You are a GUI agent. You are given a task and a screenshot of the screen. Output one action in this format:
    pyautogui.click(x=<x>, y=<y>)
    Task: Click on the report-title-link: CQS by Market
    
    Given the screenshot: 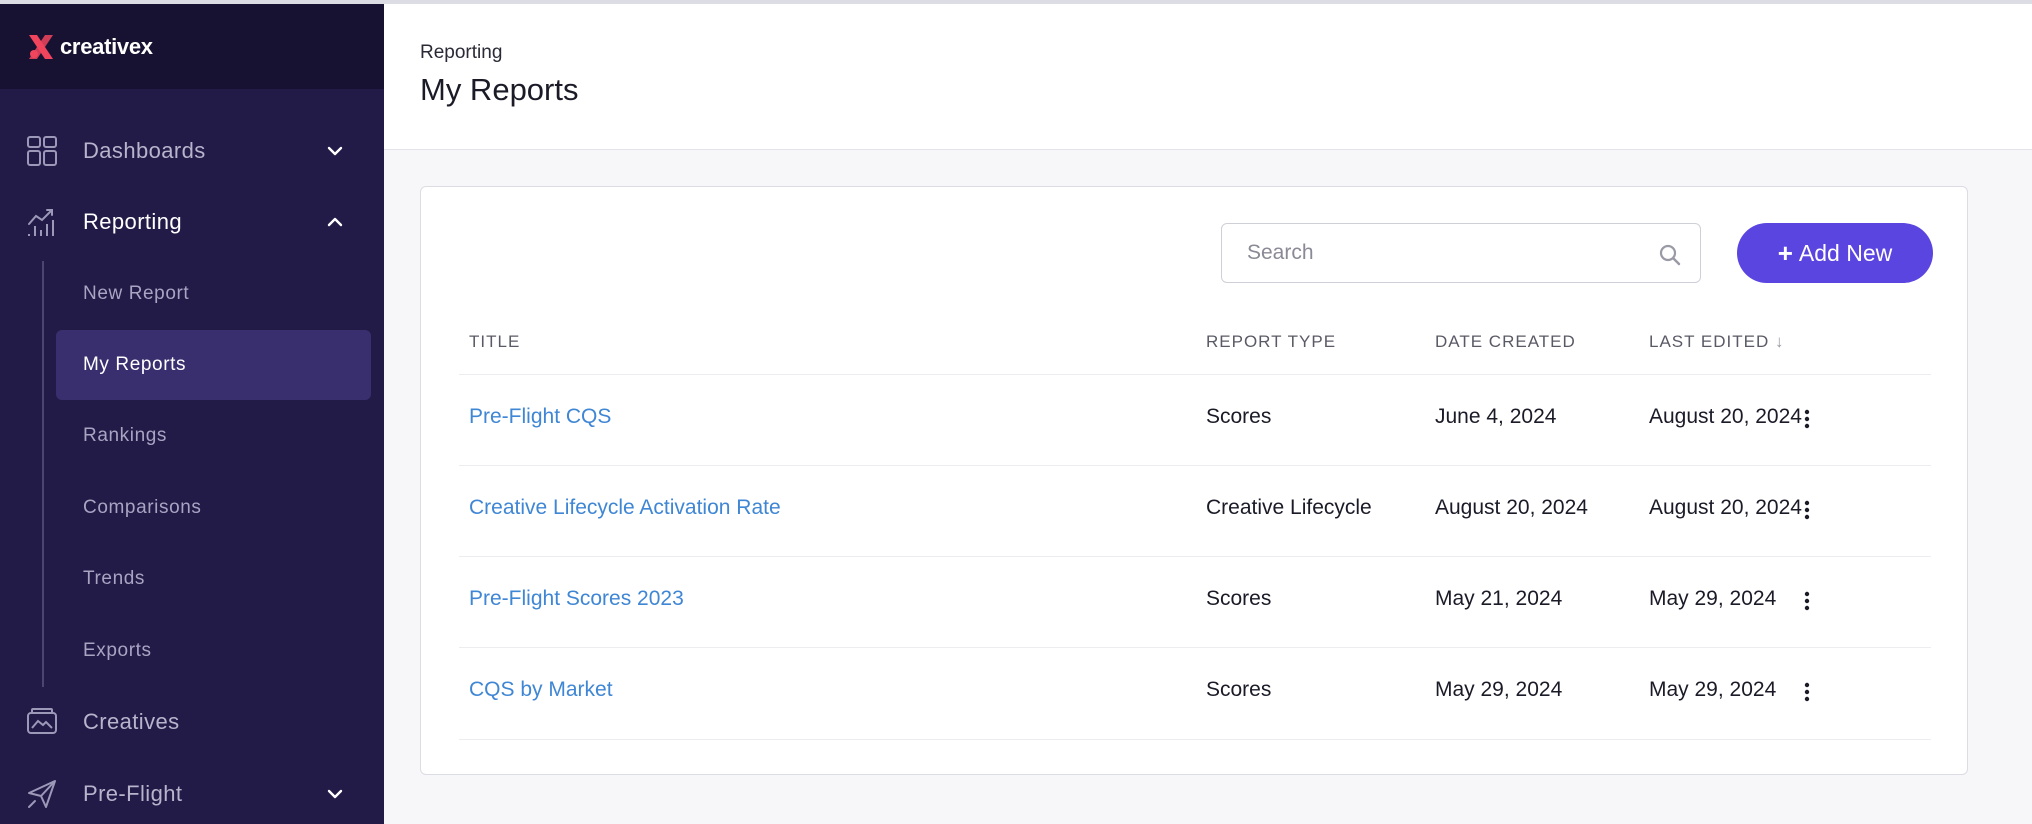 What is the action you would take?
    pyautogui.click(x=541, y=690)
    